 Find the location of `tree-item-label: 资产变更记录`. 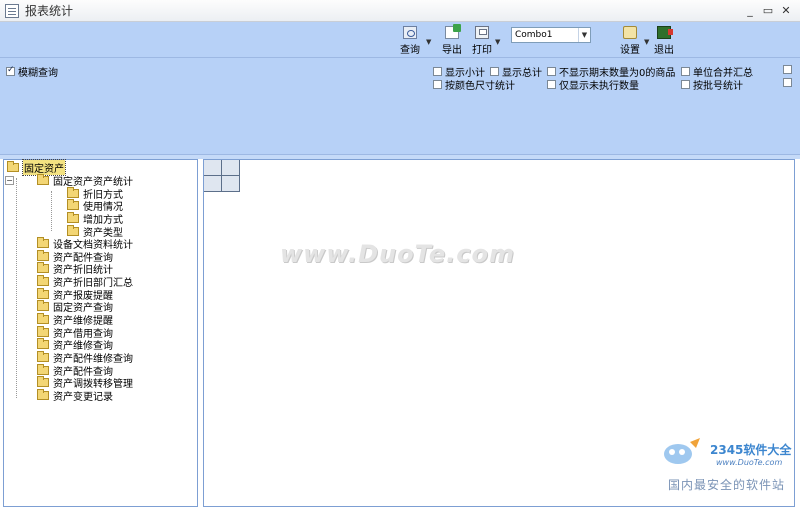

tree-item-label: 资产变更记录 is located at coordinates (83, 397).